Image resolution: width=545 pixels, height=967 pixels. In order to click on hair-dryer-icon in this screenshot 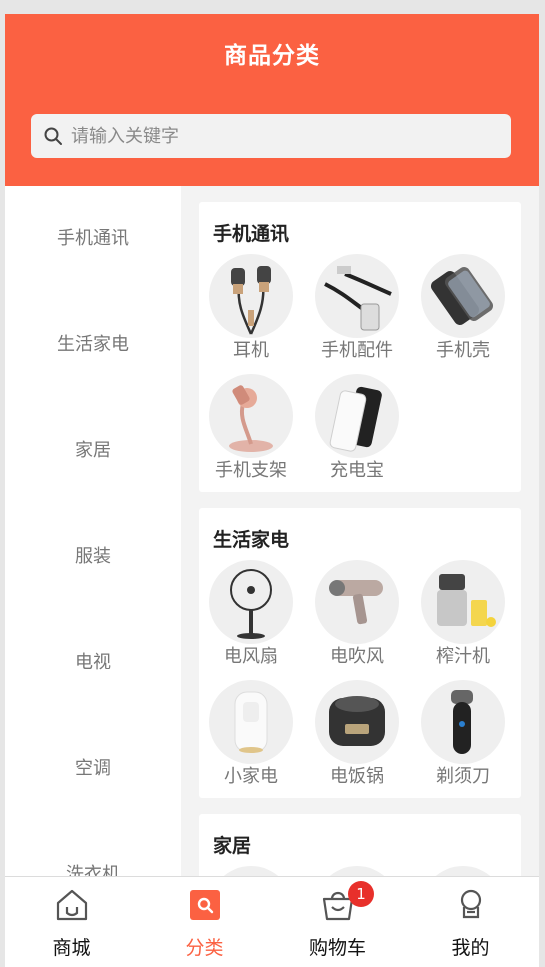, I will do `click(356, 602)`.